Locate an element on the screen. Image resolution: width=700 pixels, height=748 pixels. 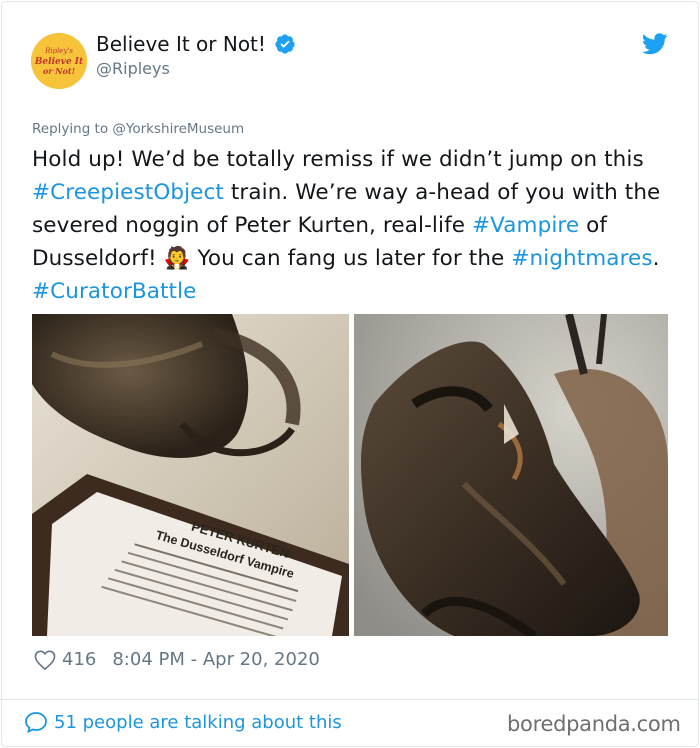
avatar-text-3: or Not! is located at coordinates (59, 71).